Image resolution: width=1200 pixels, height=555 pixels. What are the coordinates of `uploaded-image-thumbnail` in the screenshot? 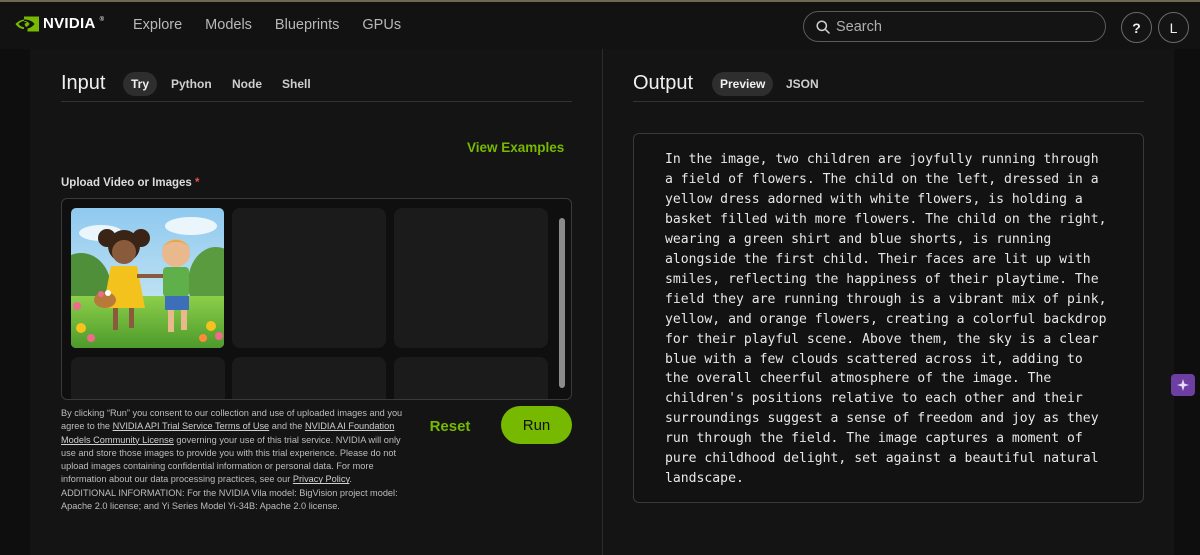 It's located at (147, 278).